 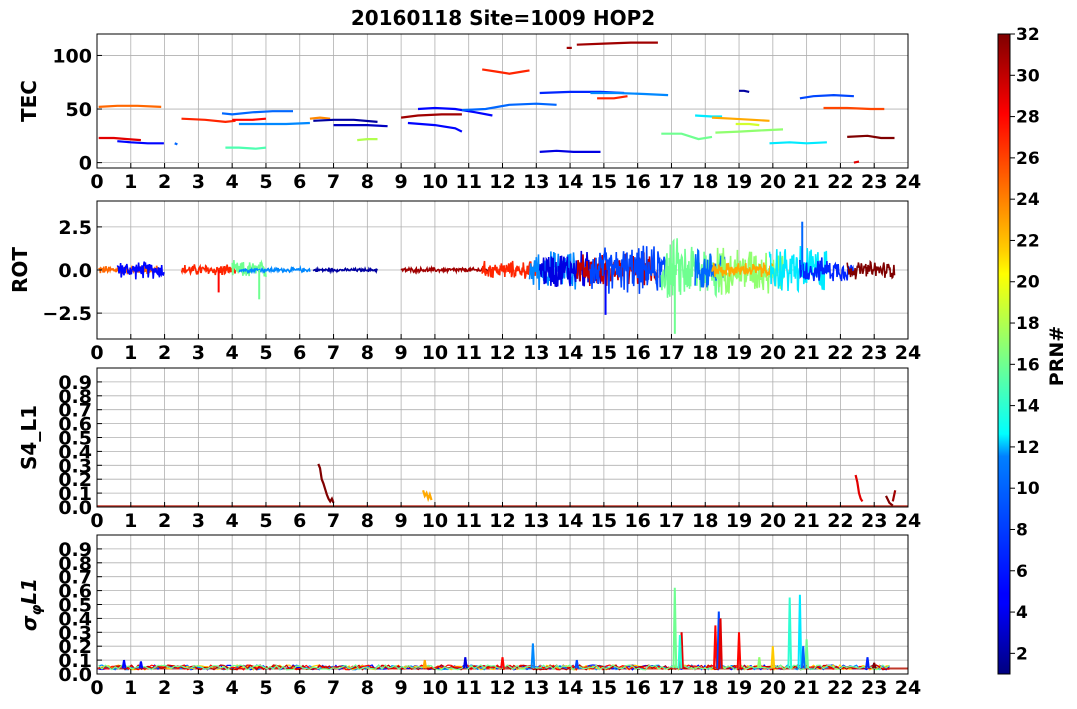 I want to click on colorbar-tick-label: 4, so click(x=1022, y=613).